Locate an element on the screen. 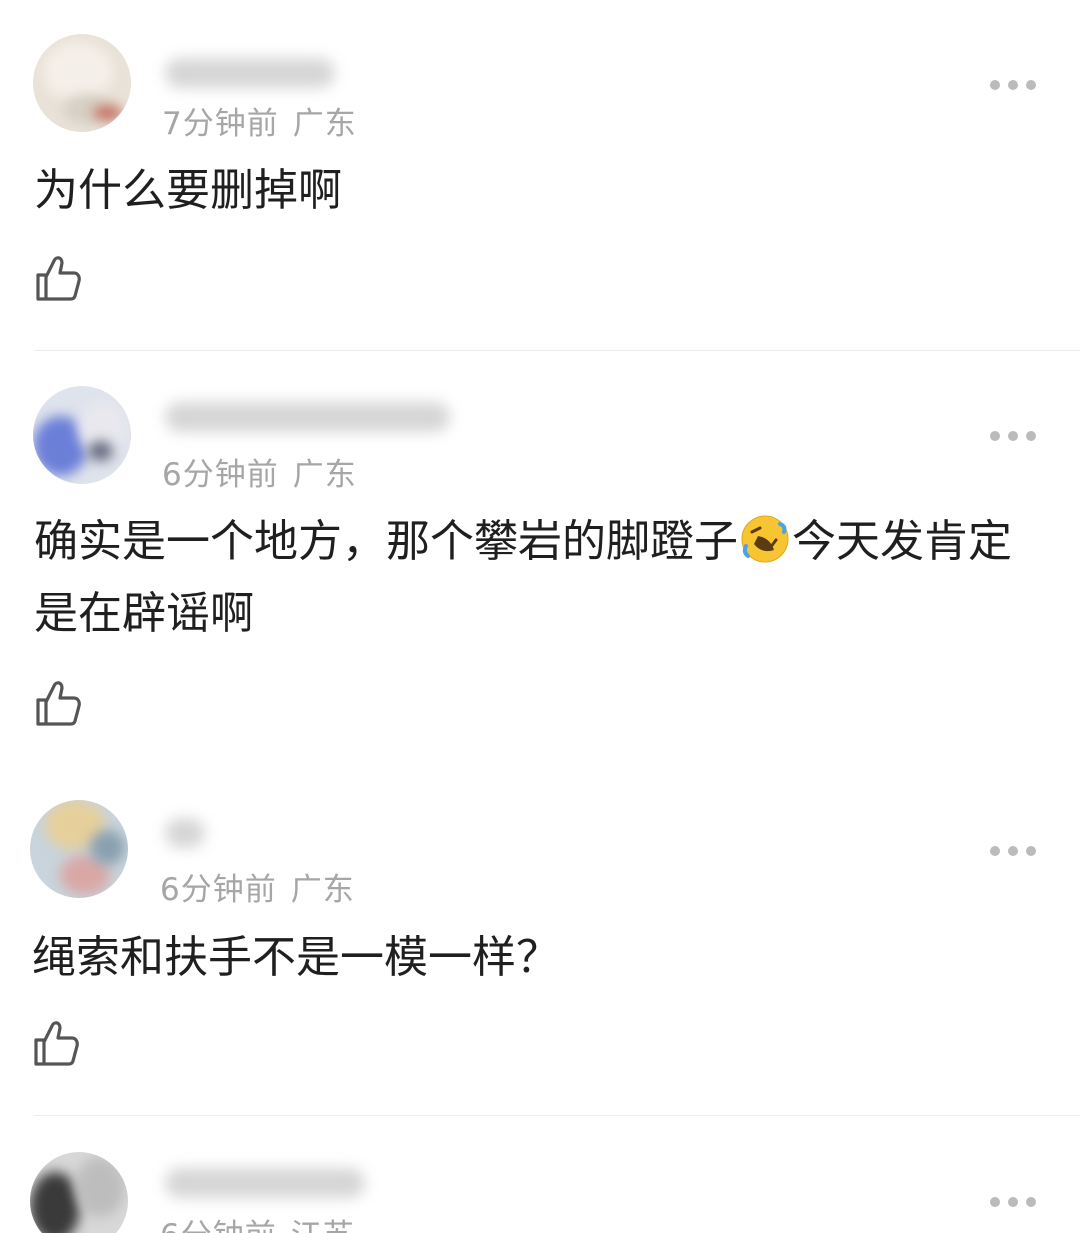  rolling-laughing-emoji-icon is located at coordinates (765, 539).